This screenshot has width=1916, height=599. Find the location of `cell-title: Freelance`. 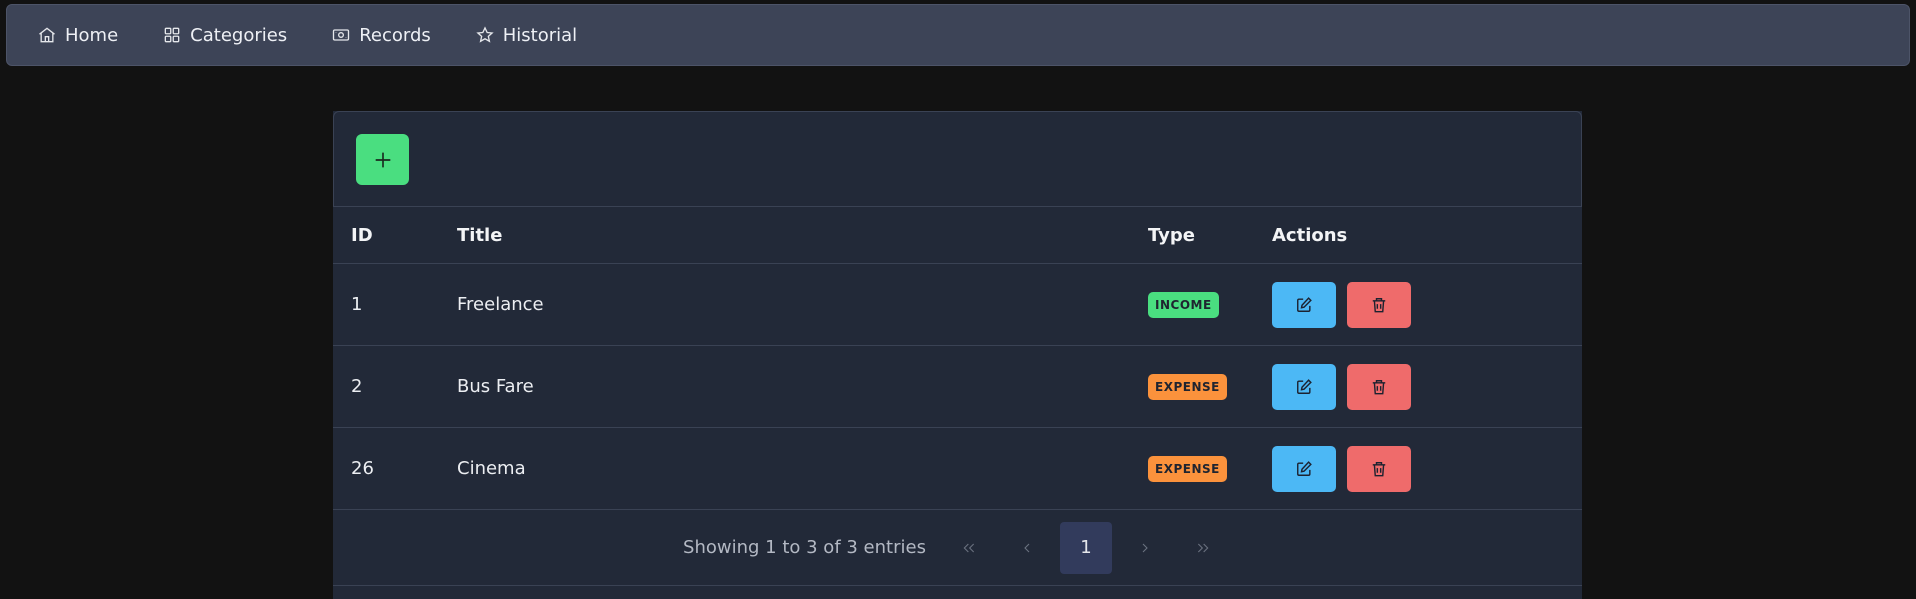

cell-title: Freelance is located at coordinates (500, 304).